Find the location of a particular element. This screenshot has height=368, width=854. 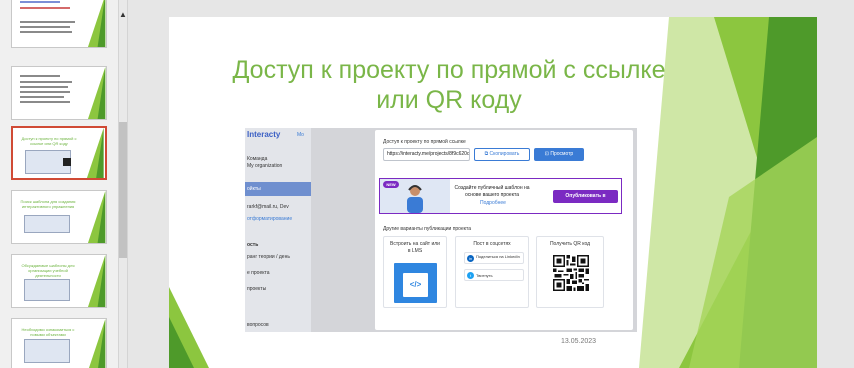

slide-date: 13.05.2023 is located at coordinates (579, 341).